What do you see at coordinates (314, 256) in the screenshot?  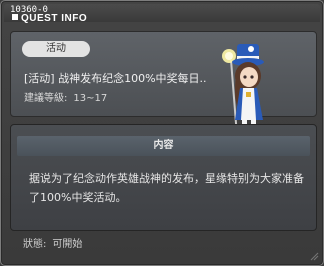 I see `resize-grip-icon` at bounding box center [314, 256].